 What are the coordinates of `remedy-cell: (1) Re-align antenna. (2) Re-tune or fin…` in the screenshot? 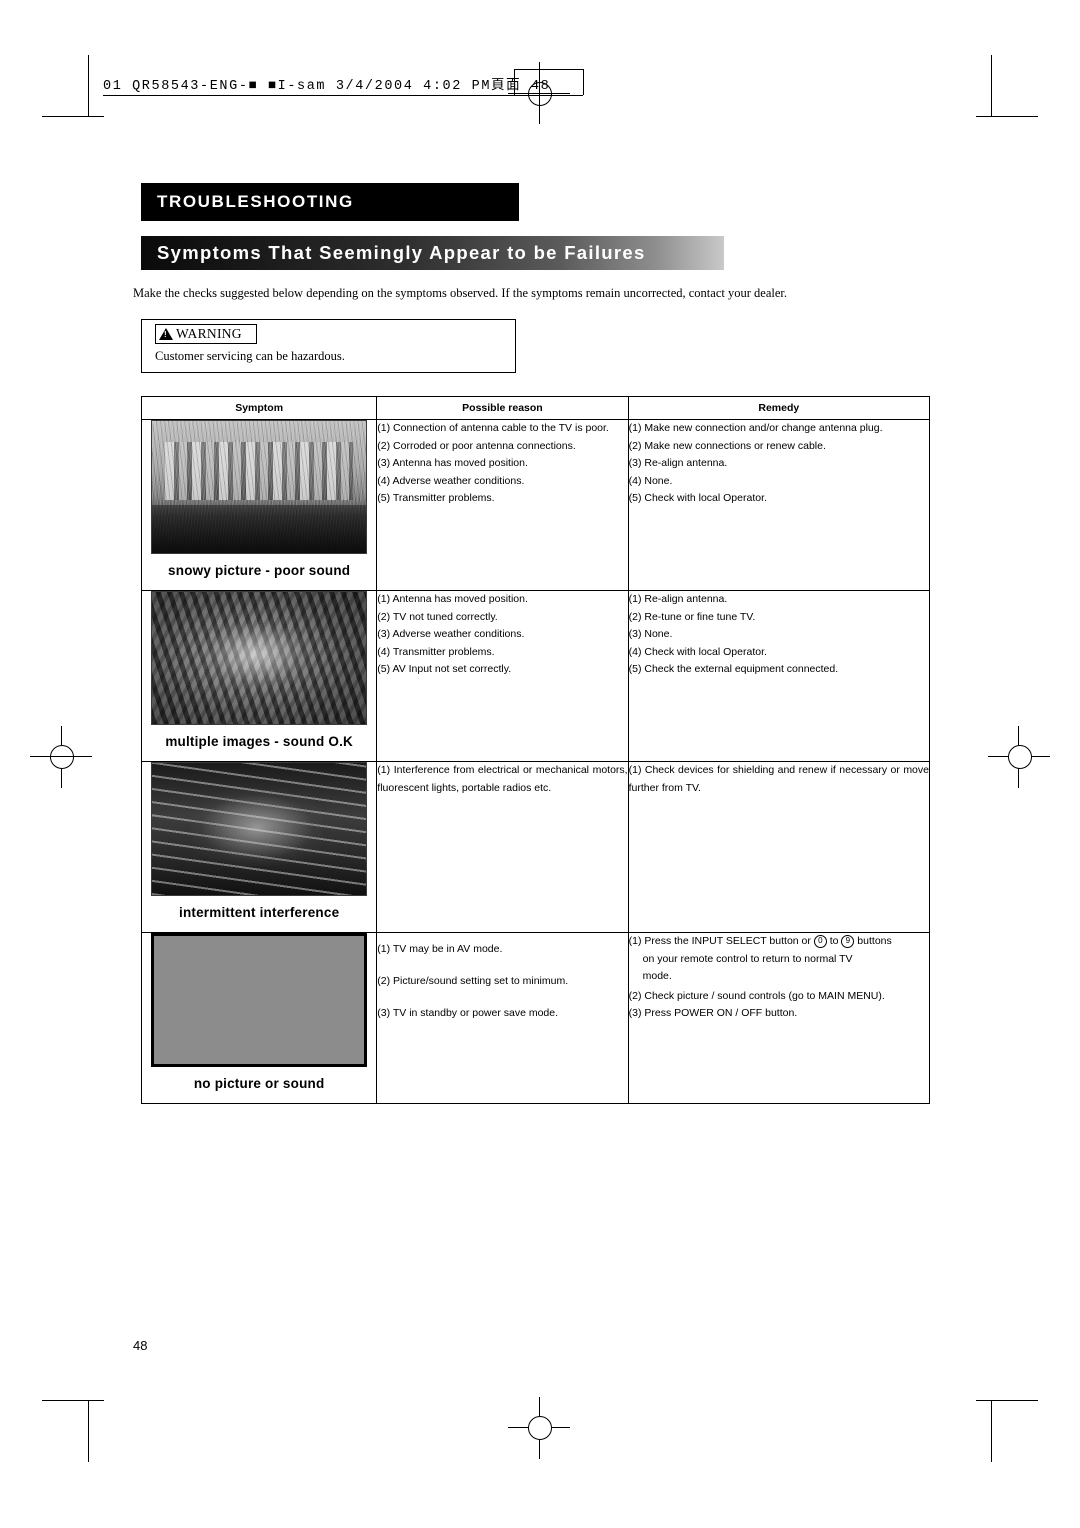 It's located at (779, 676).